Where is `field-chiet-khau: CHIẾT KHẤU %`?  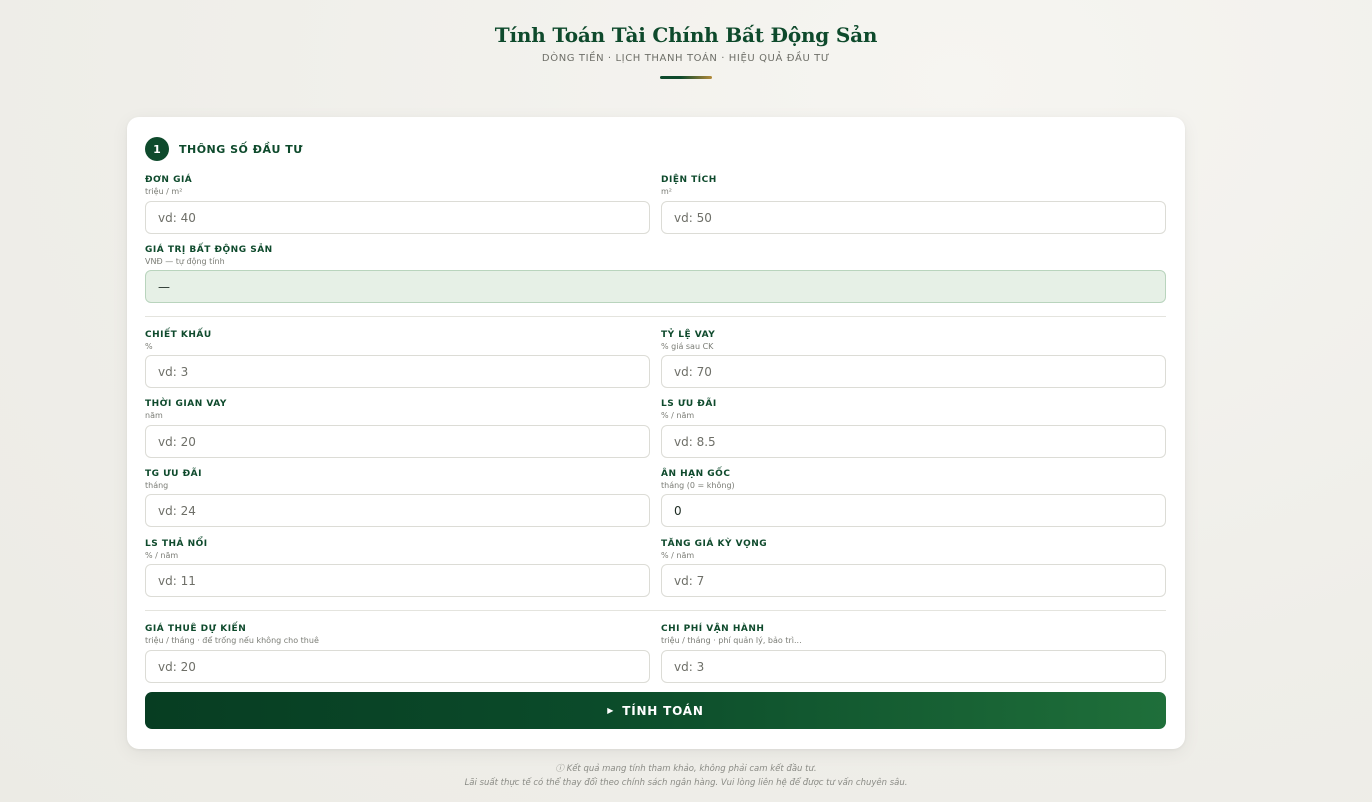 field-chiet-khau: CHIẾT KHẤU % is located at coordinates (397, 359).